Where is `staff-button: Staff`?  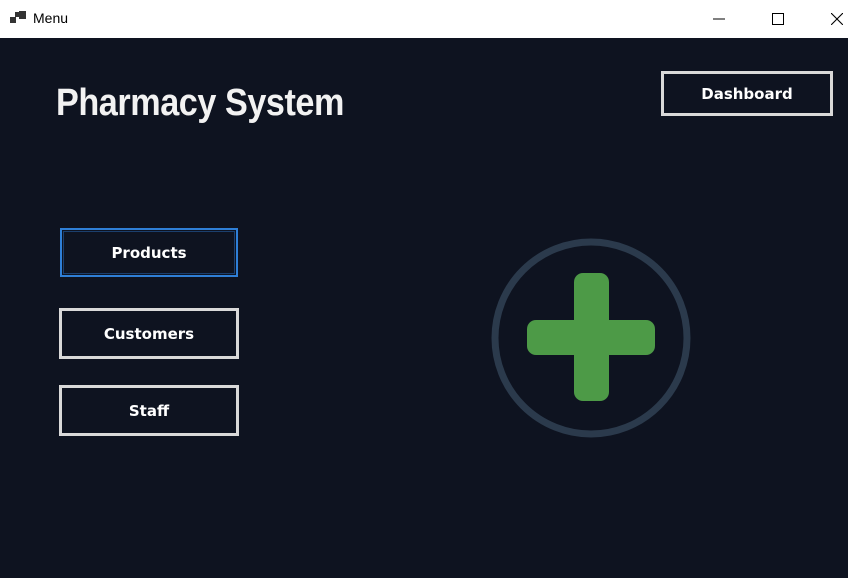
staff-button: Staff is located at coordinates (149, 410).